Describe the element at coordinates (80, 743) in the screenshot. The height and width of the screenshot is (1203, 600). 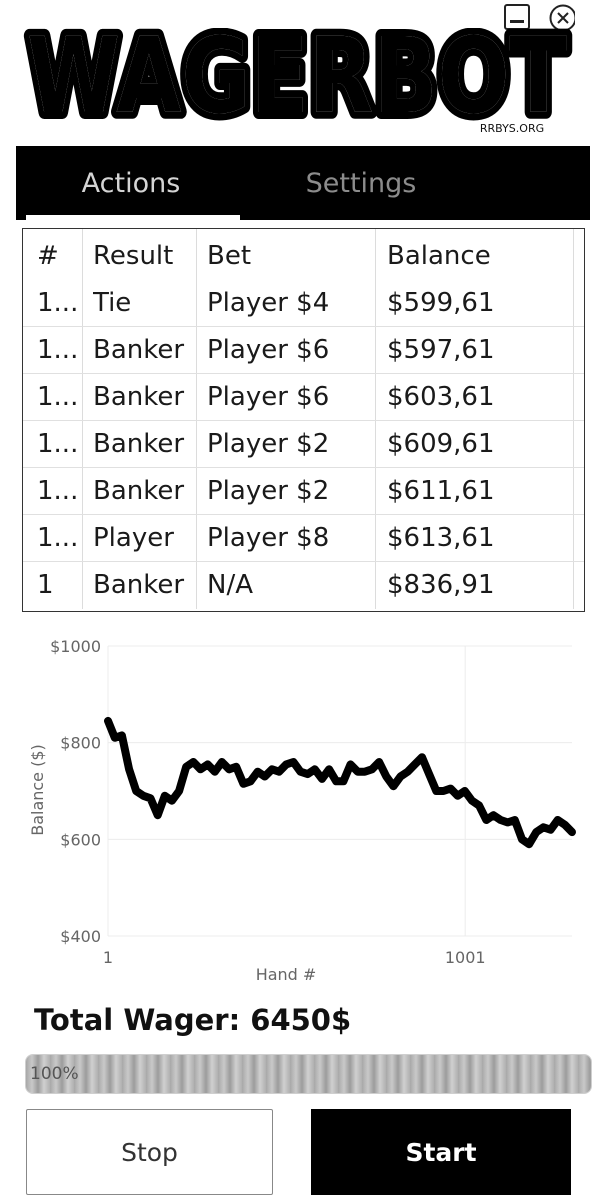
I see `y-tick-label: $800` at that location.